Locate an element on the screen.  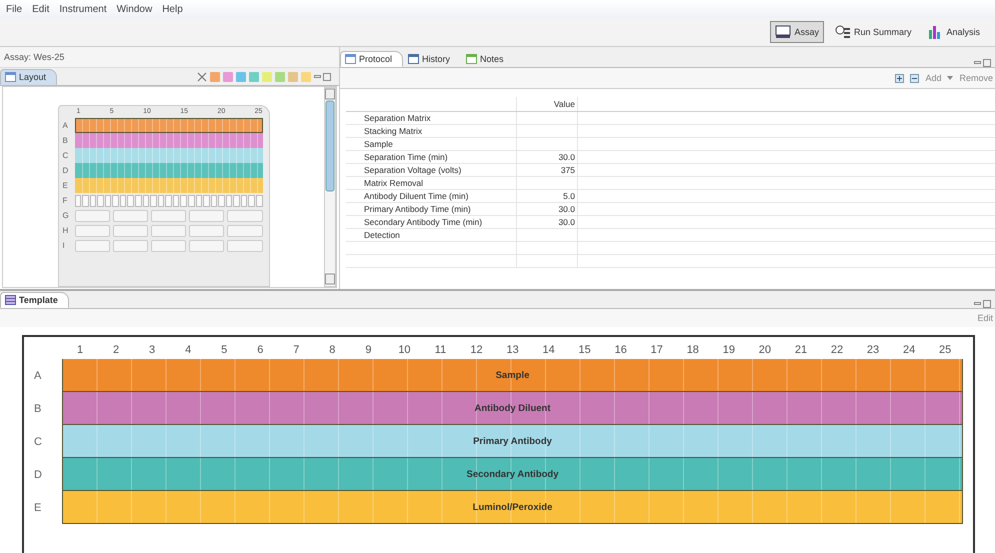
column-number: 8 is located at coordinates (332, 350).